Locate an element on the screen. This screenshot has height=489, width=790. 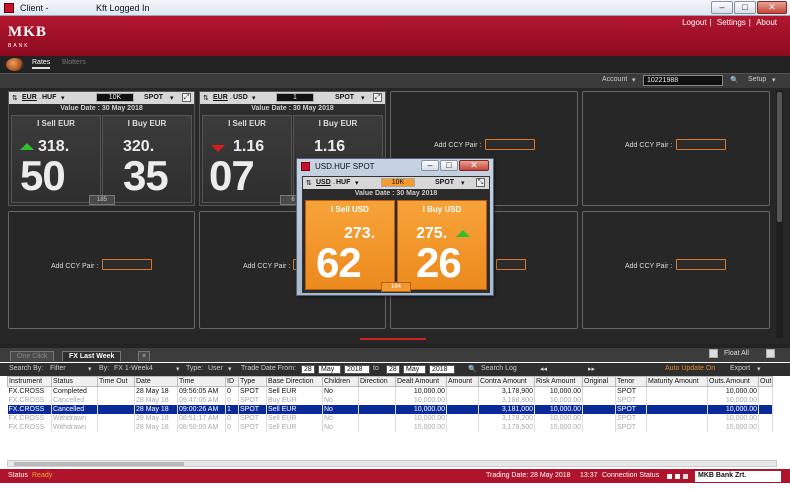
col-original: Original is located at coordinates (599, 381).